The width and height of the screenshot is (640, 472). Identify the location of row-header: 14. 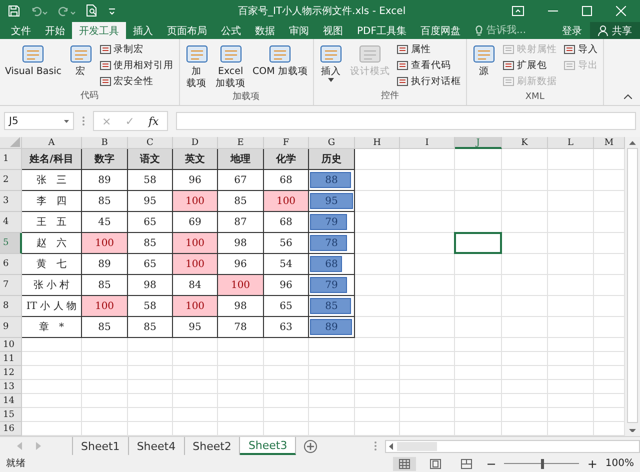
(11, 401).